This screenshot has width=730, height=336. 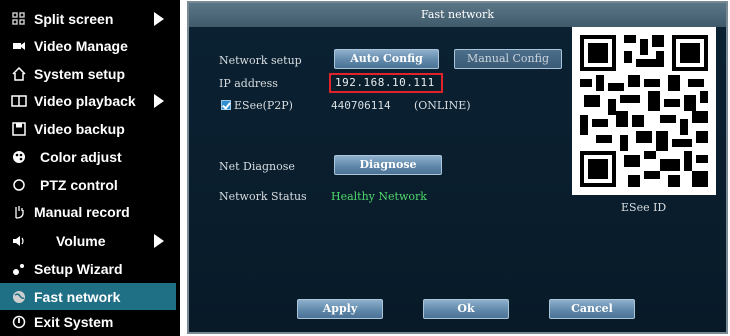 What do you see at coordinates (80, 73) in the screenshot?
I see `menu-item-label: System setup` at bounding box center [80, 73].